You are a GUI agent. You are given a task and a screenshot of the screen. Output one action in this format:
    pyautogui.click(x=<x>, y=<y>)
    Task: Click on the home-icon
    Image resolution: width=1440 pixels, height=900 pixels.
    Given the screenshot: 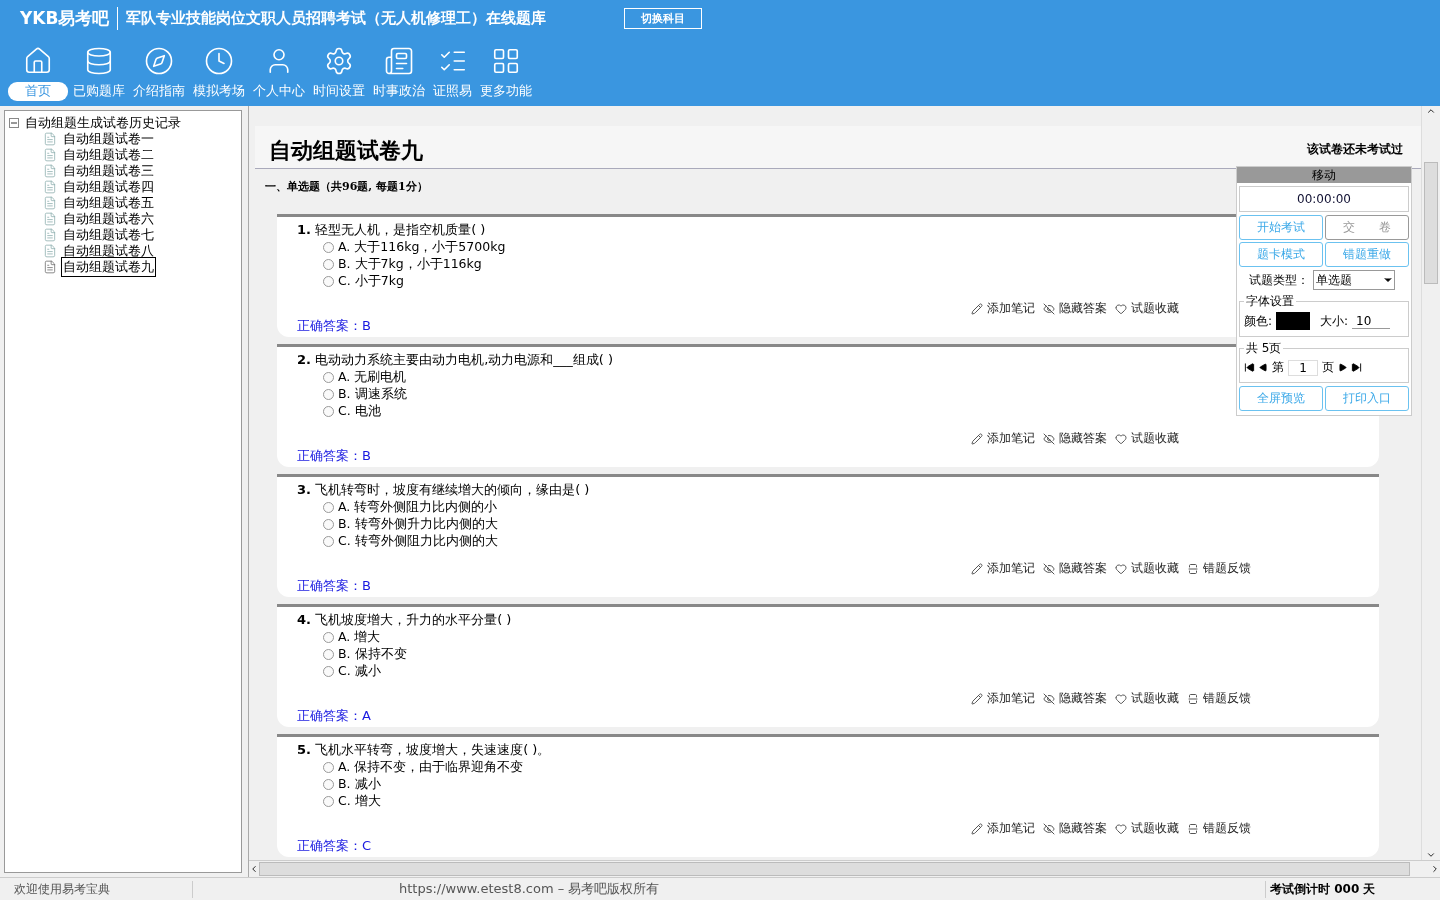 What is the action you would take?
    pyautogui.click(x=38, y=61)
    